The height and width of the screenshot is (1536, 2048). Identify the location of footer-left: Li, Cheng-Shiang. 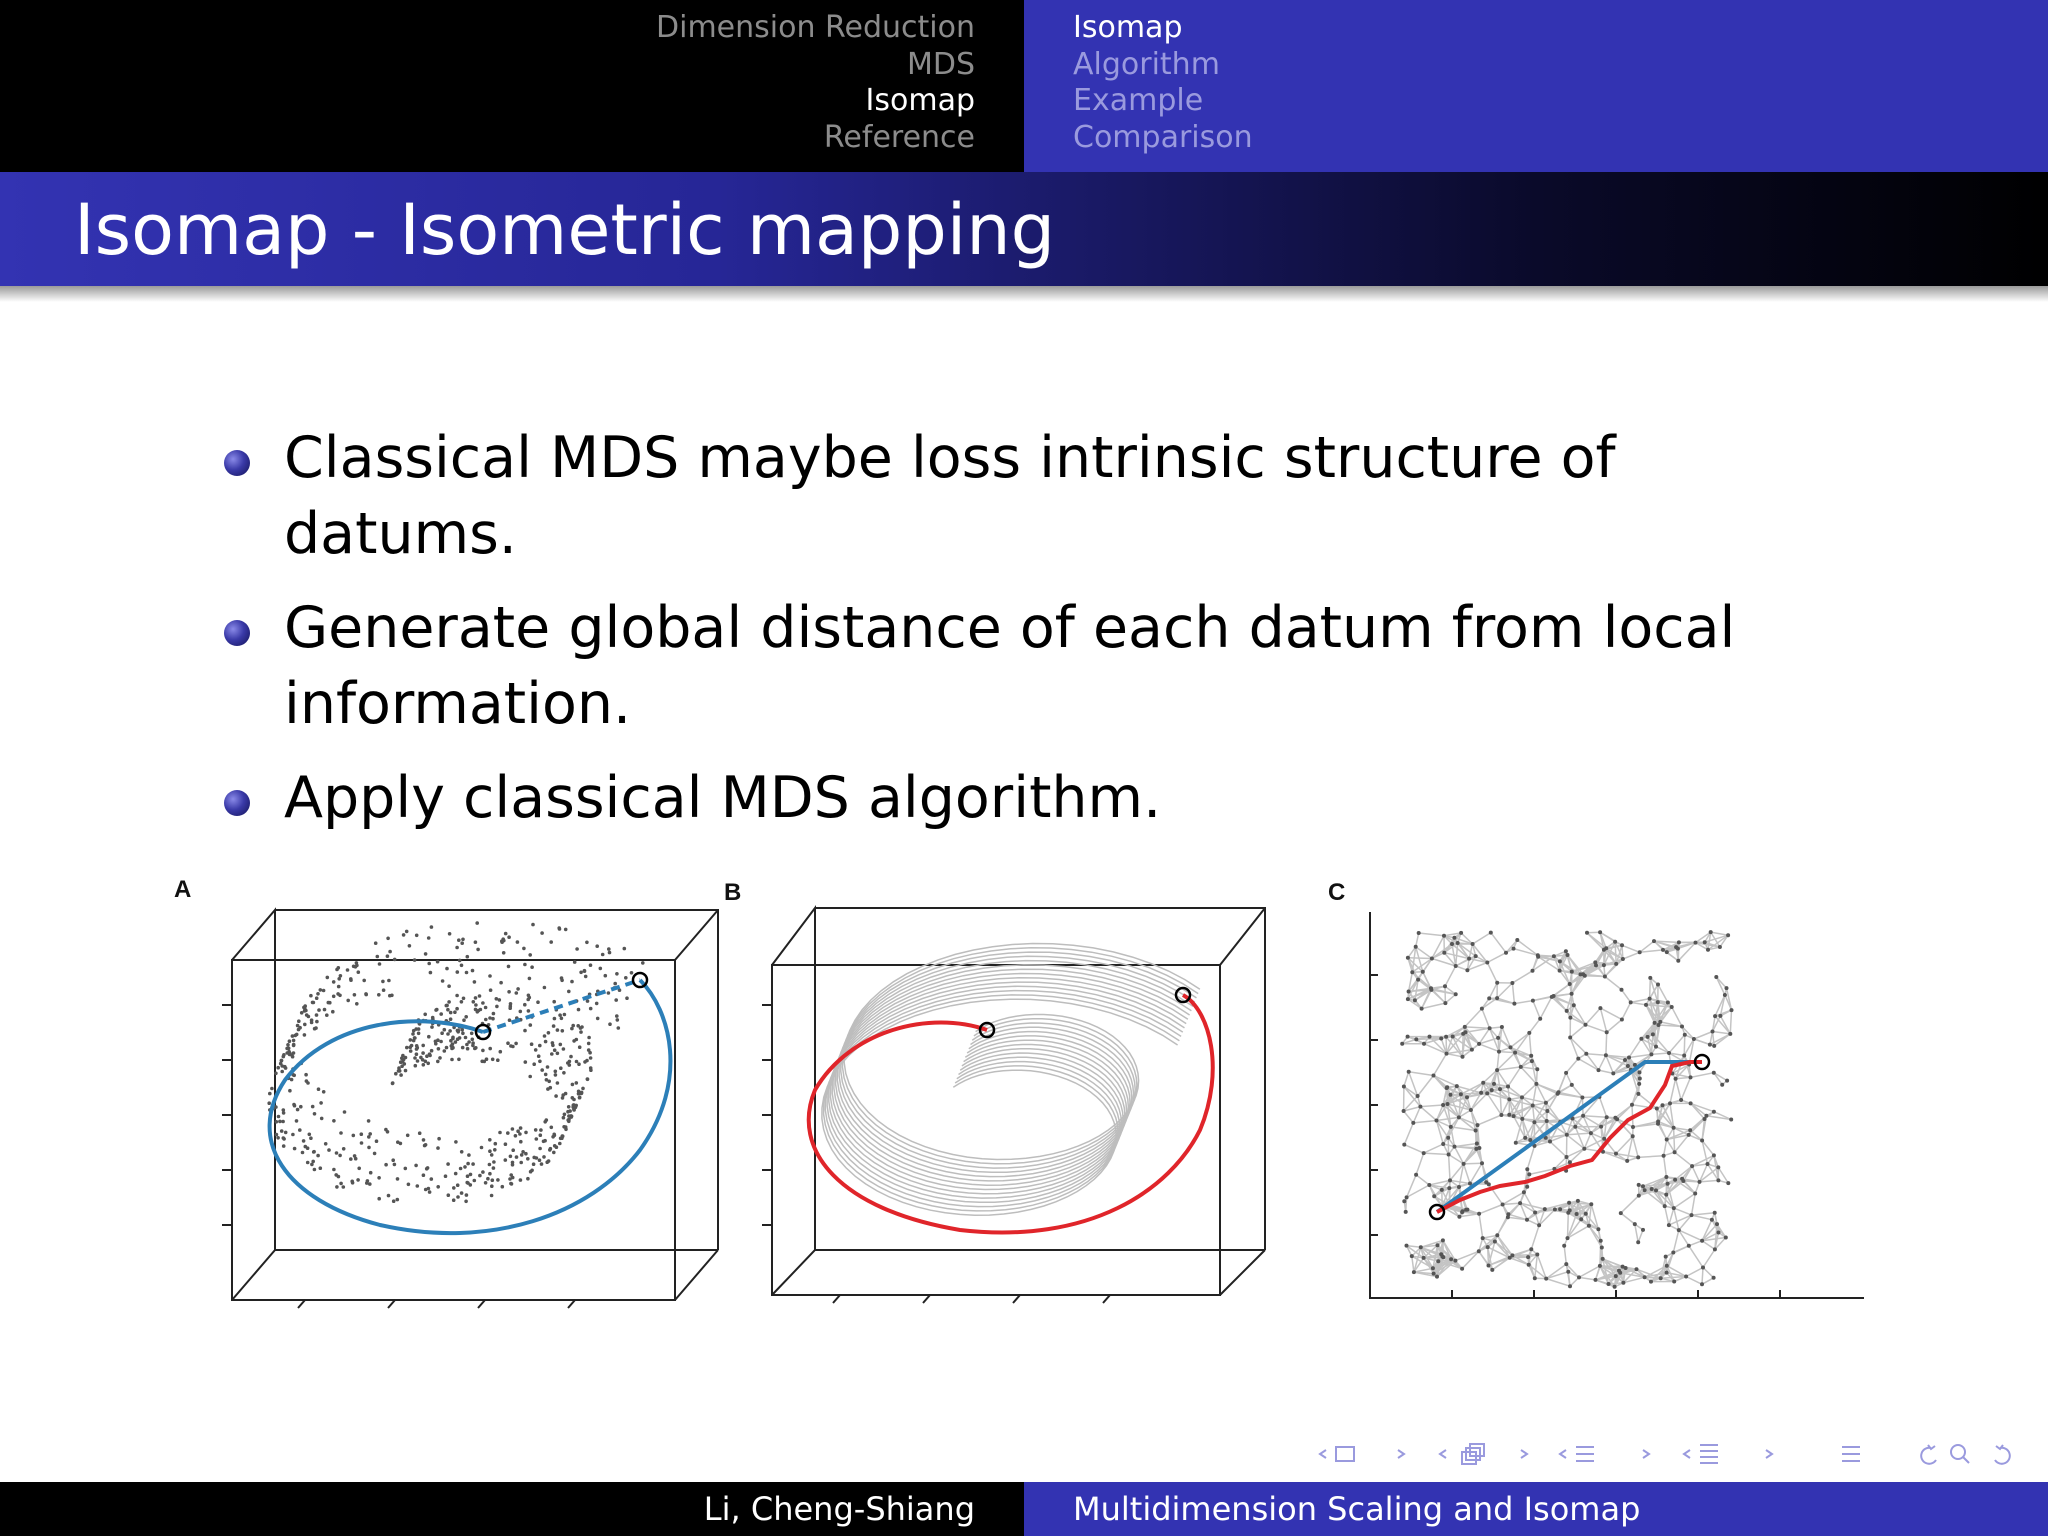
(512, 1509).